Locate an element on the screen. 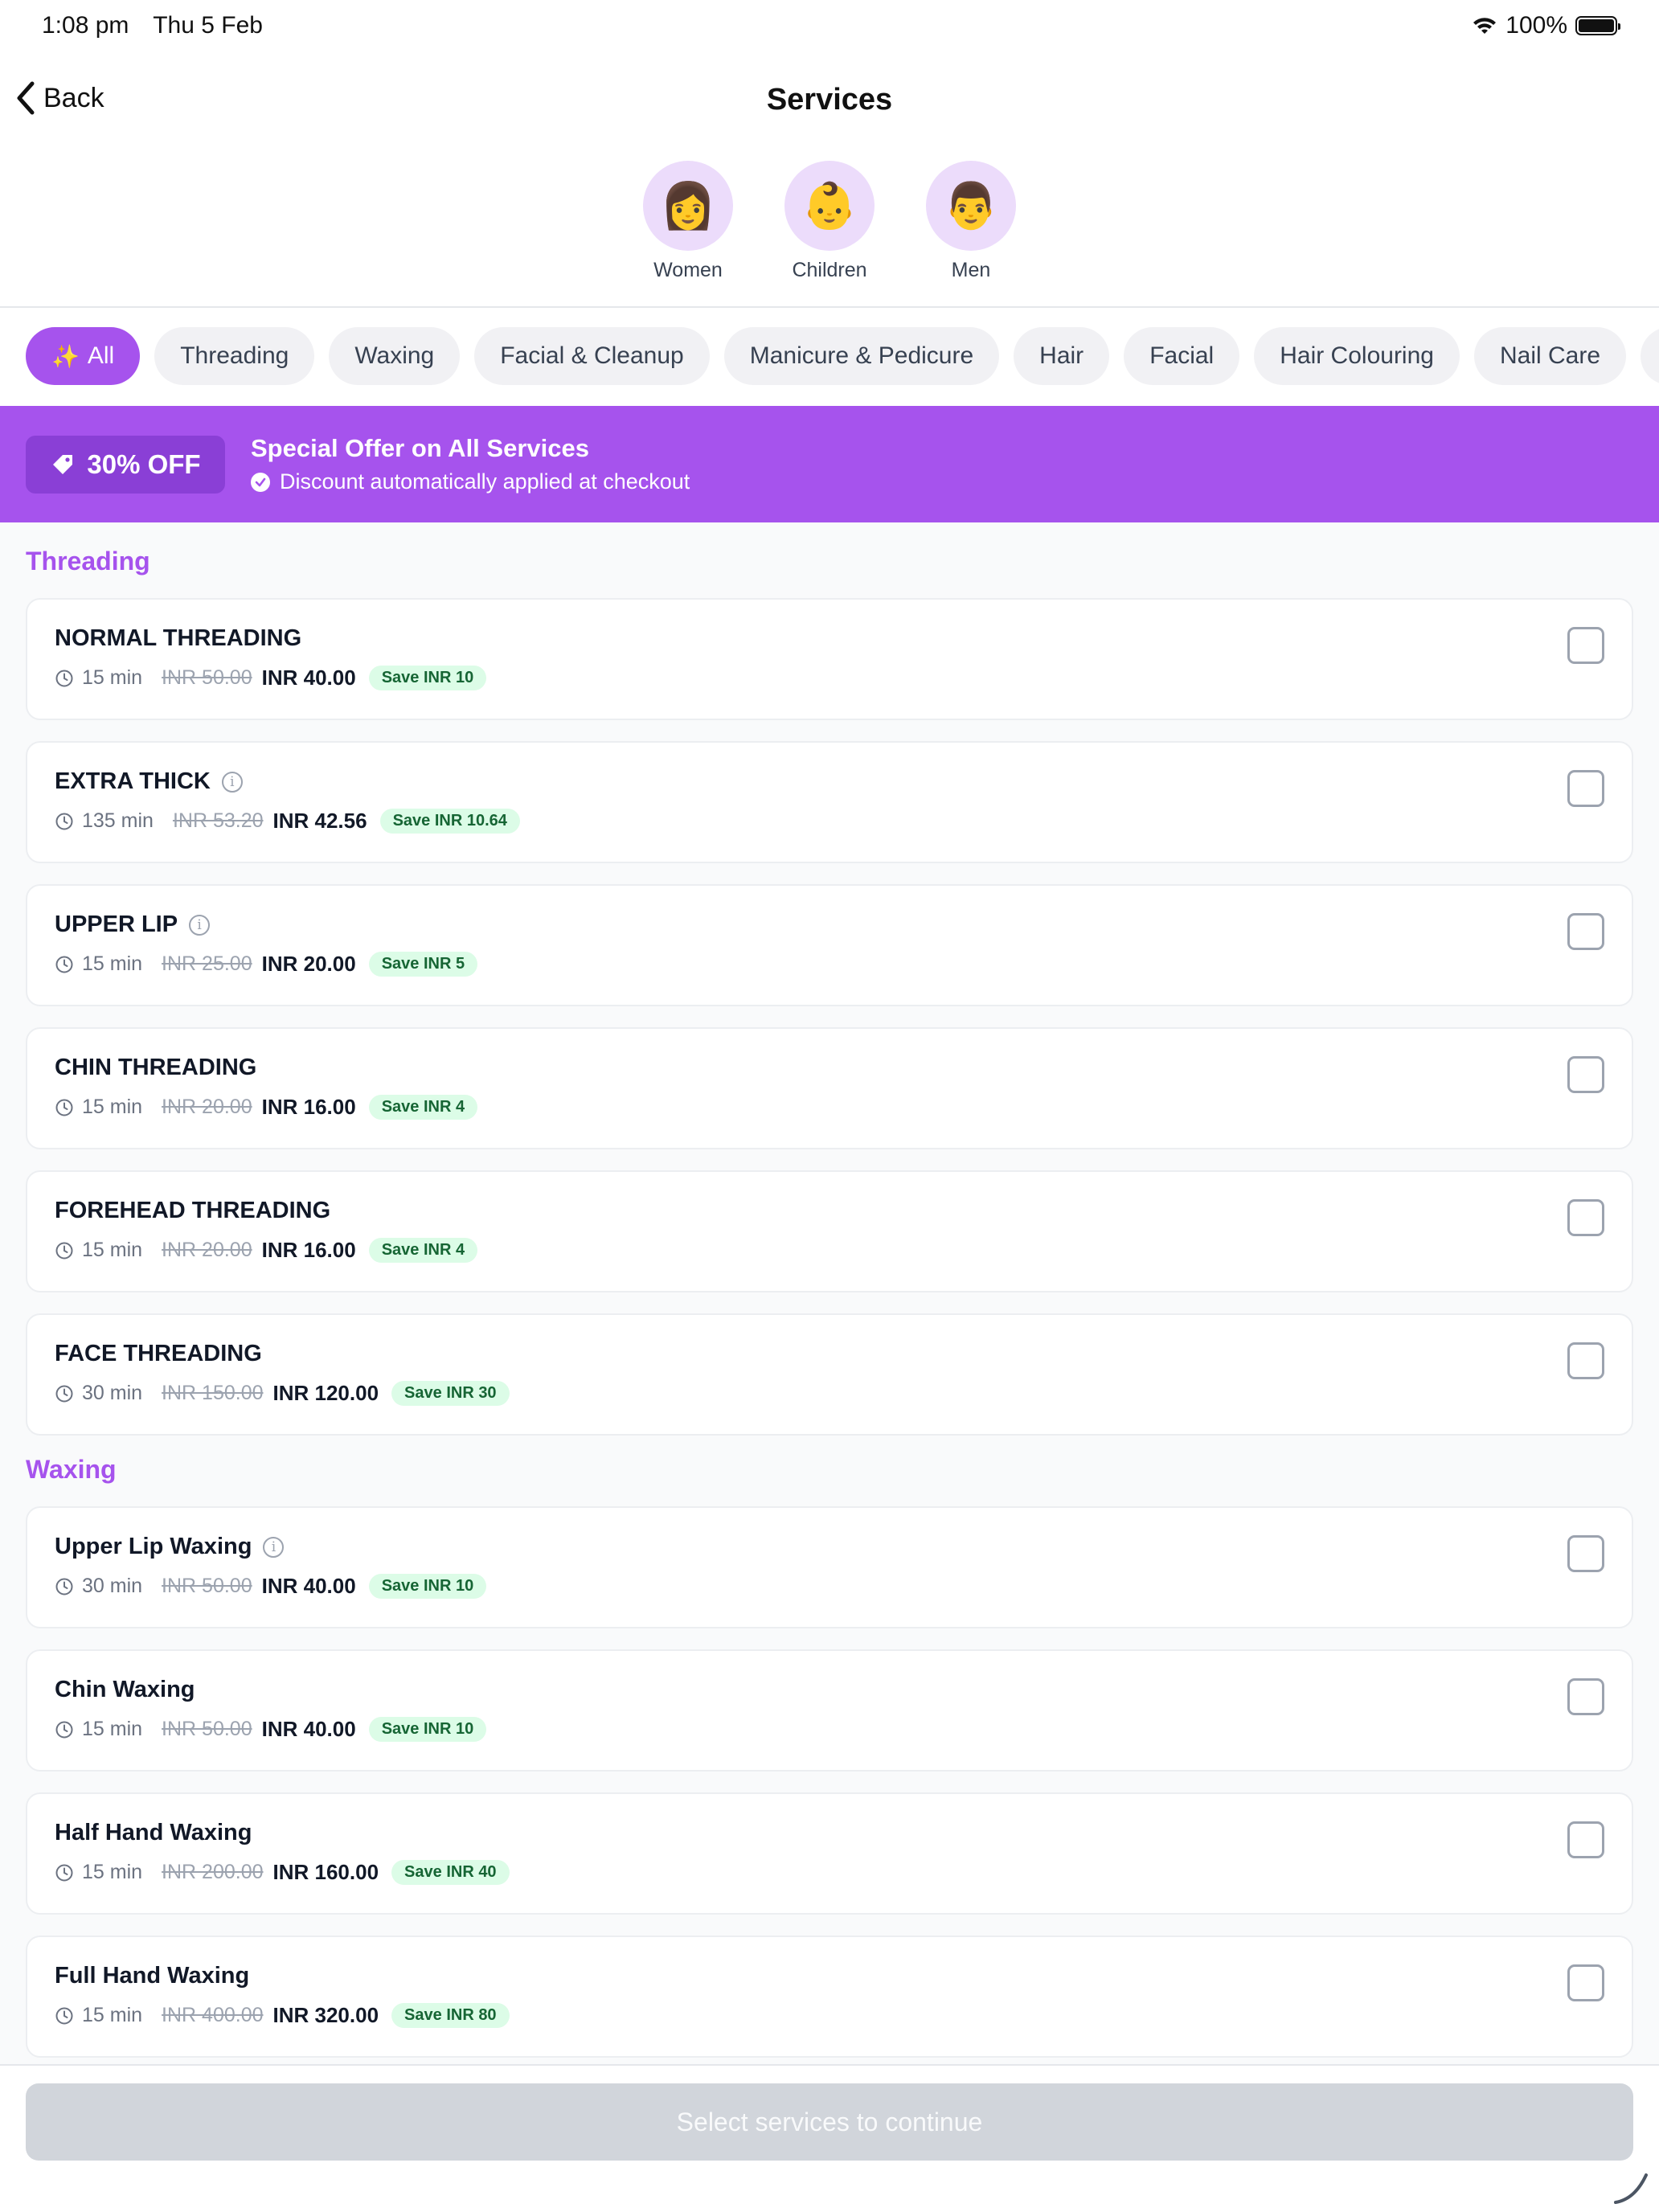 The width and height of the screenshot is (1659, 2212). continue-button: Select services to continue is located at coordinates (829, 2122).